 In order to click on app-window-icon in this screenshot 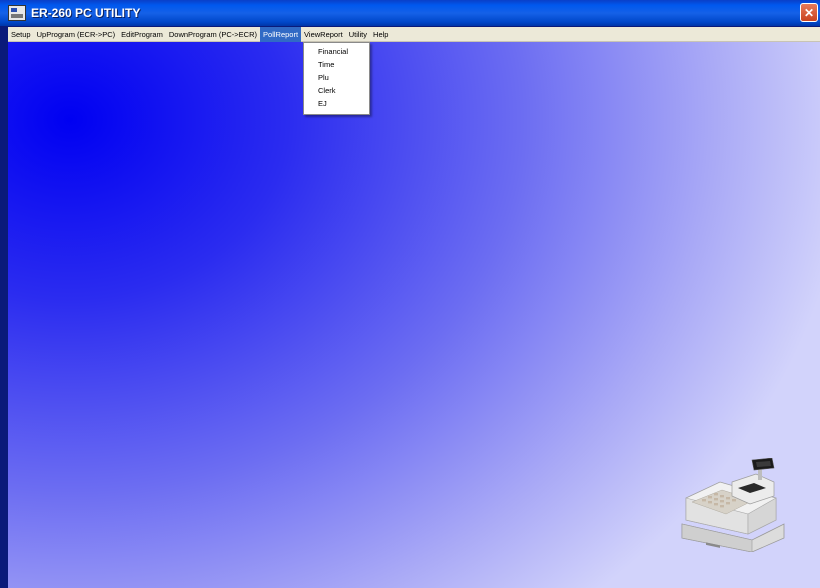, I will do `click(17, 13)`.